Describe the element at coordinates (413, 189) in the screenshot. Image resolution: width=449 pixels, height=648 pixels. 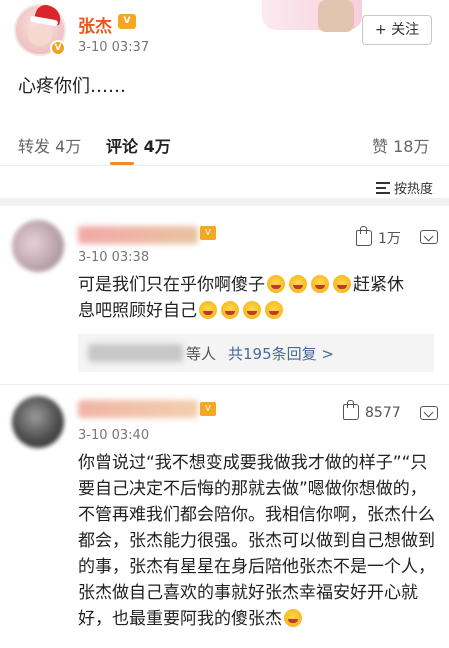
I see `sort-label: 按热度` at that location.